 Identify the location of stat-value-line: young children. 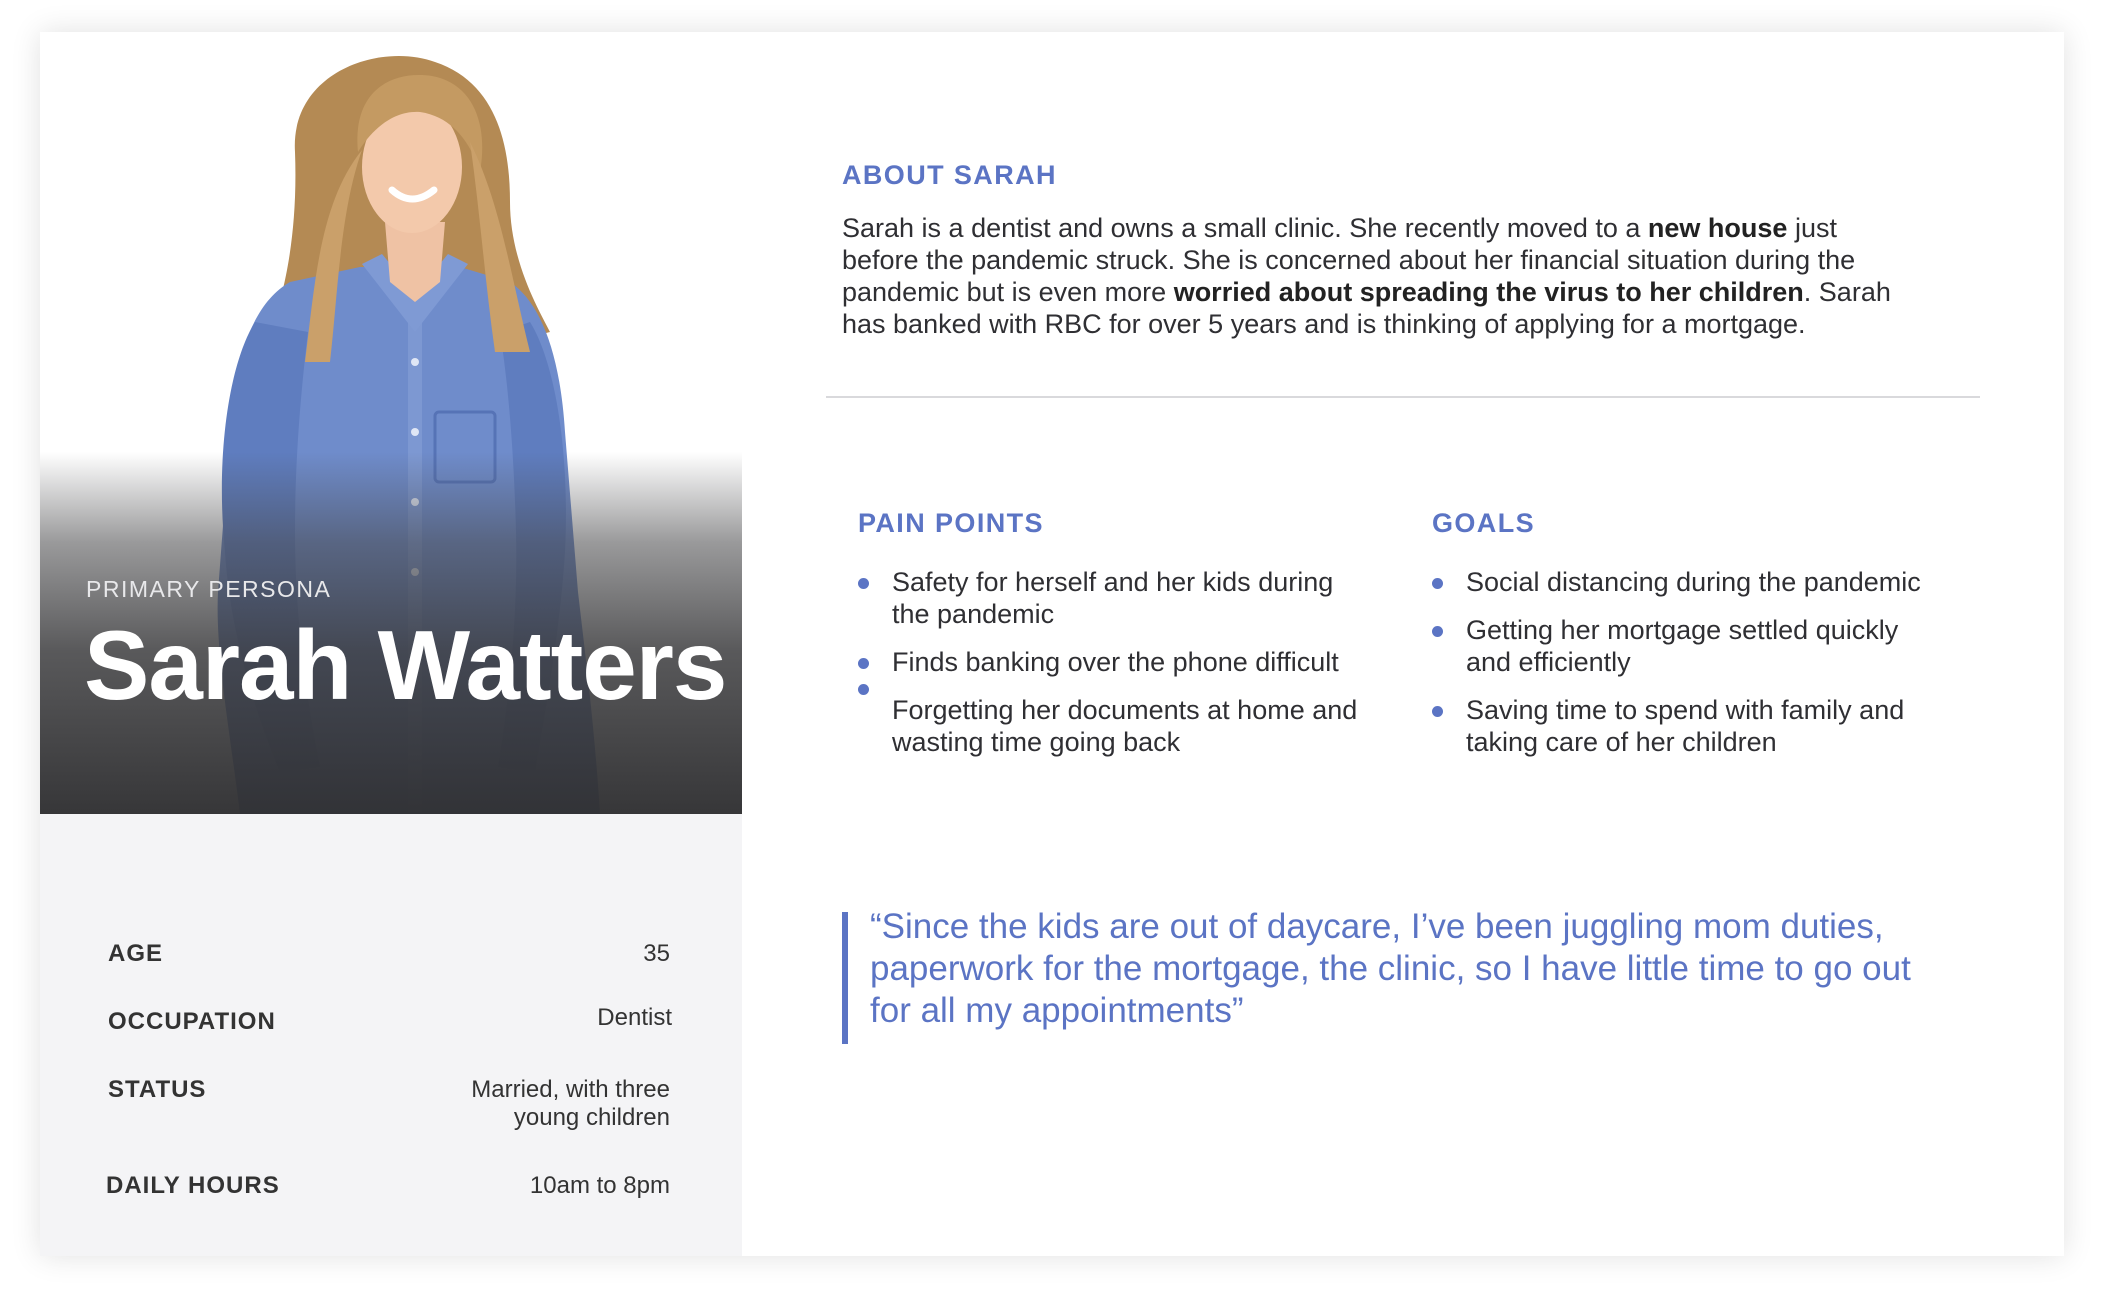
(591, 1118).